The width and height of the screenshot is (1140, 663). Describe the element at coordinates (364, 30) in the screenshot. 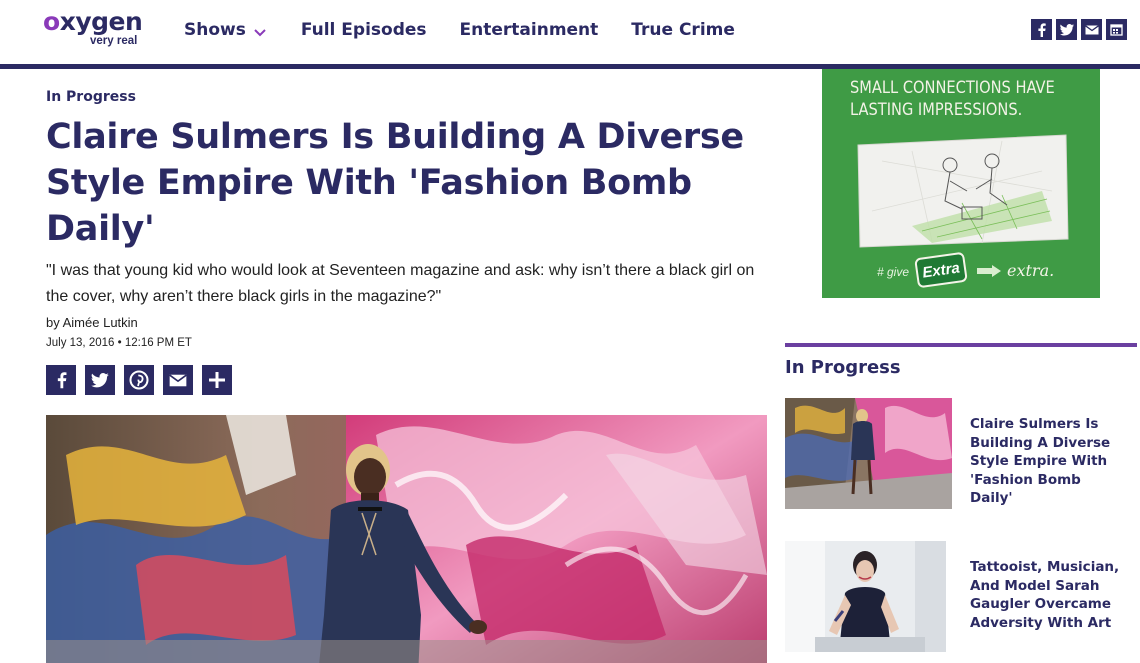

I see `nav-full-episodes: Full Episodes` at that location.